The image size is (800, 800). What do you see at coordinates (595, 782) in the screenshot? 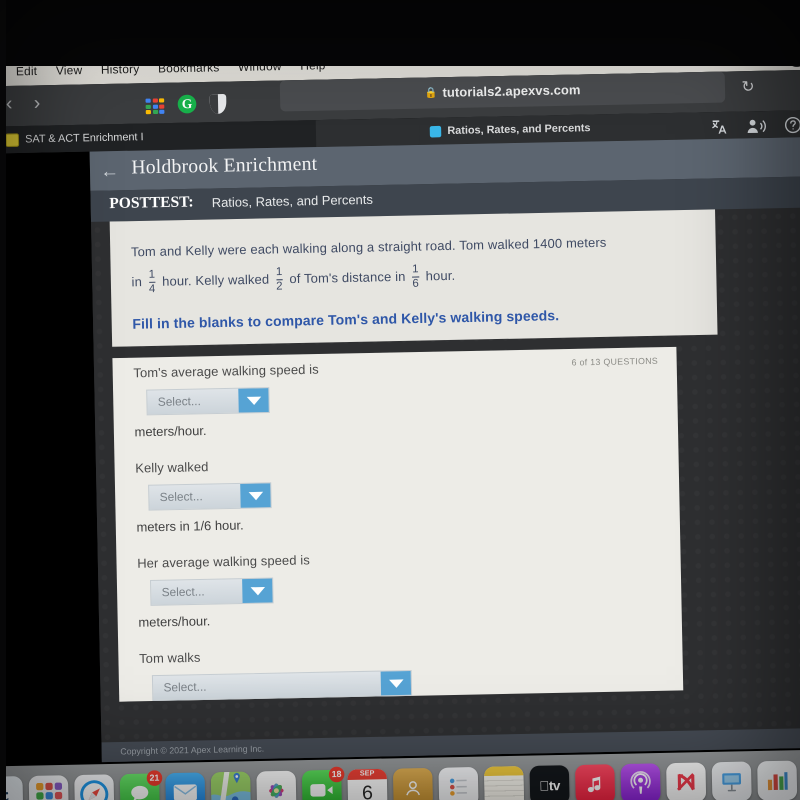
I see `dock-item-music` at bounding box center [595, 782].